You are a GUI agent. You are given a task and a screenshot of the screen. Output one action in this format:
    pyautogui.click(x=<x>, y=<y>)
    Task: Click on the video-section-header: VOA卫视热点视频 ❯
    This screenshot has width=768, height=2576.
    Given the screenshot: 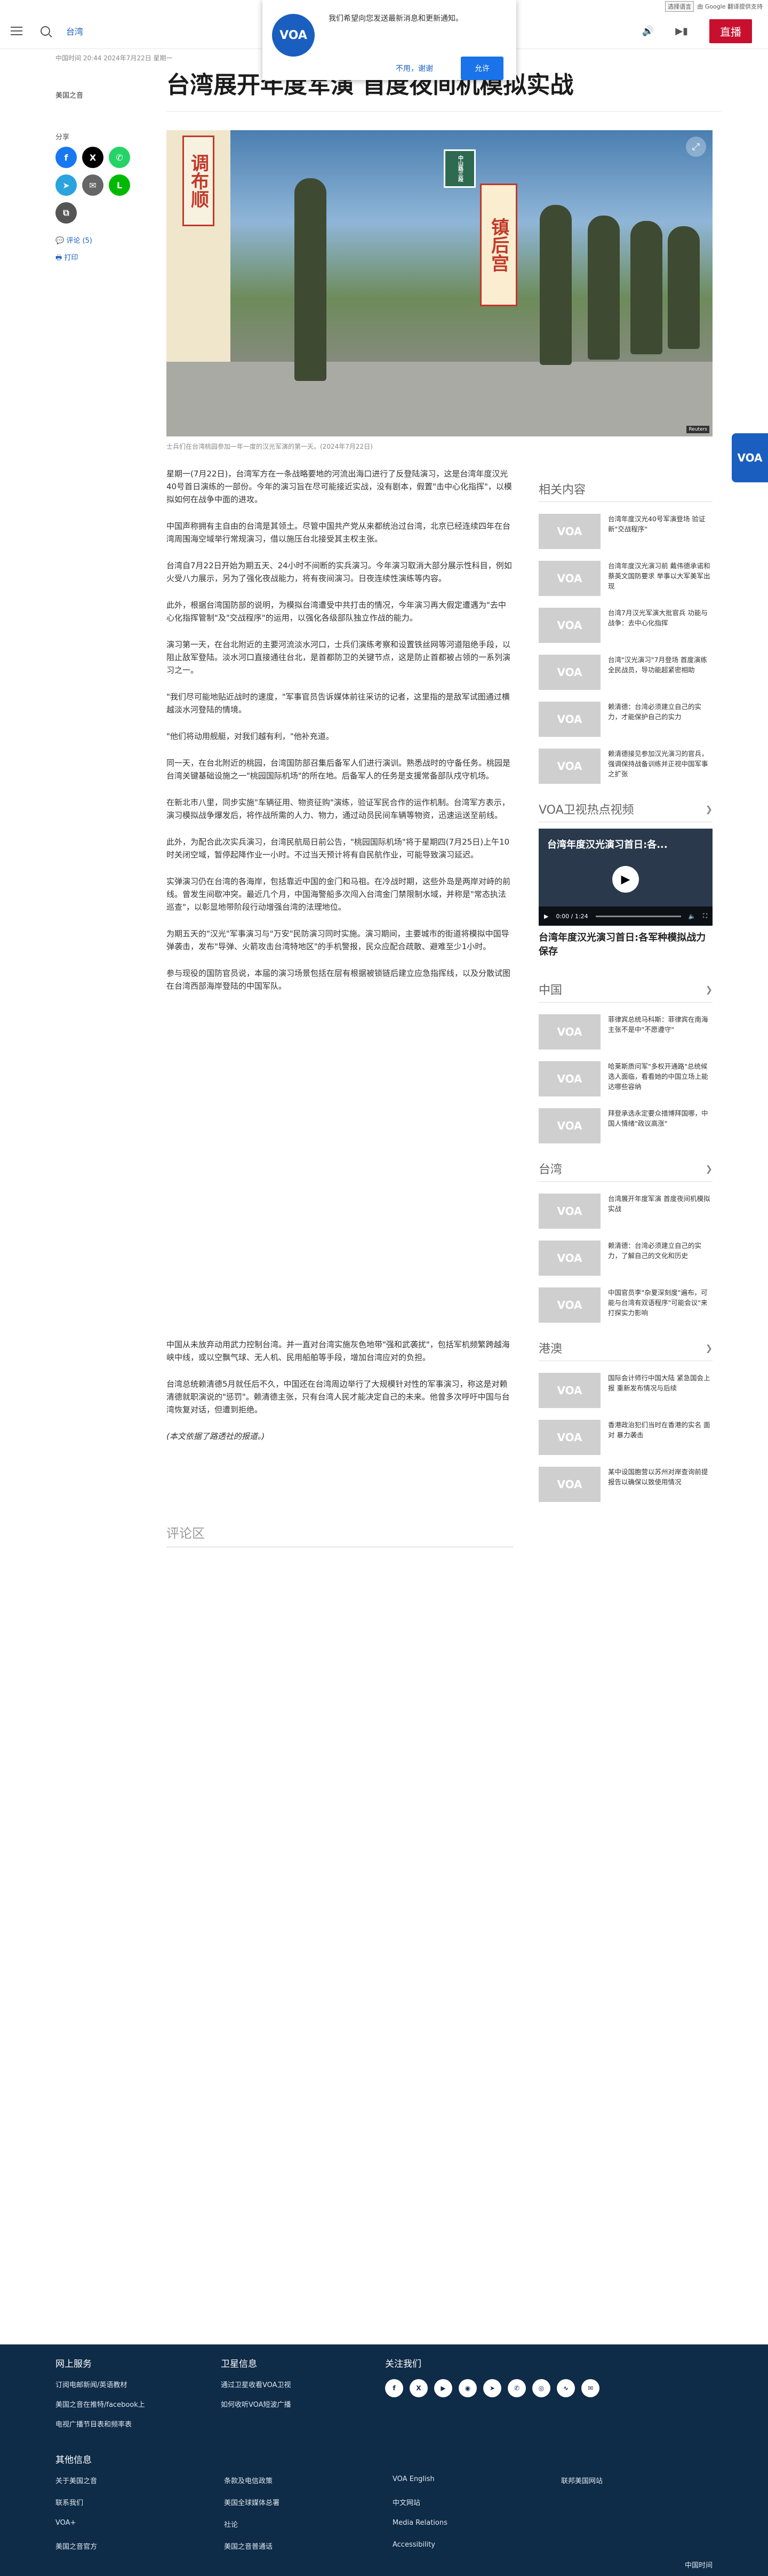 What is the action you would take?
    pyautogui.click(x=626, y=811)
    